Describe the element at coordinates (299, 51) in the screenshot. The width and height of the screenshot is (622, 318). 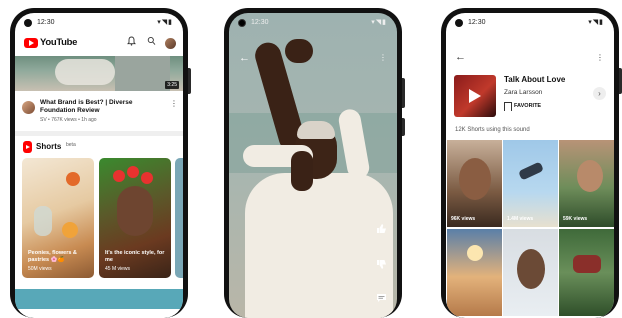
I see `raised-hand-shape` at that location.